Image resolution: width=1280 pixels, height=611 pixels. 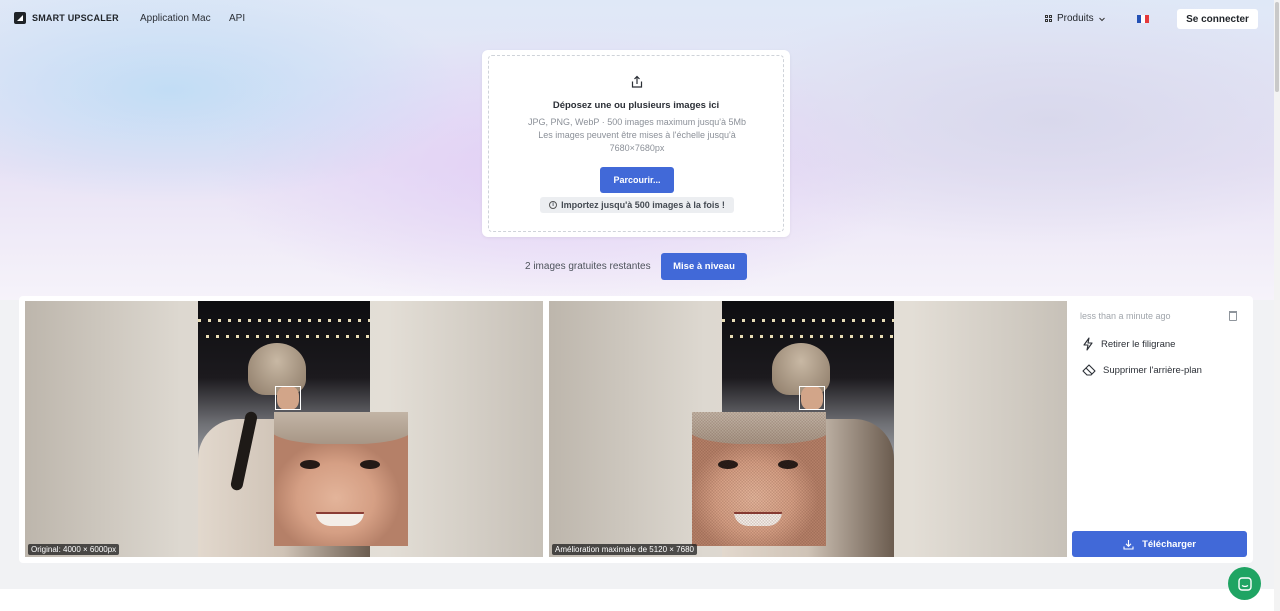 I want to click on logo-icon, so click(x=20, y=18).